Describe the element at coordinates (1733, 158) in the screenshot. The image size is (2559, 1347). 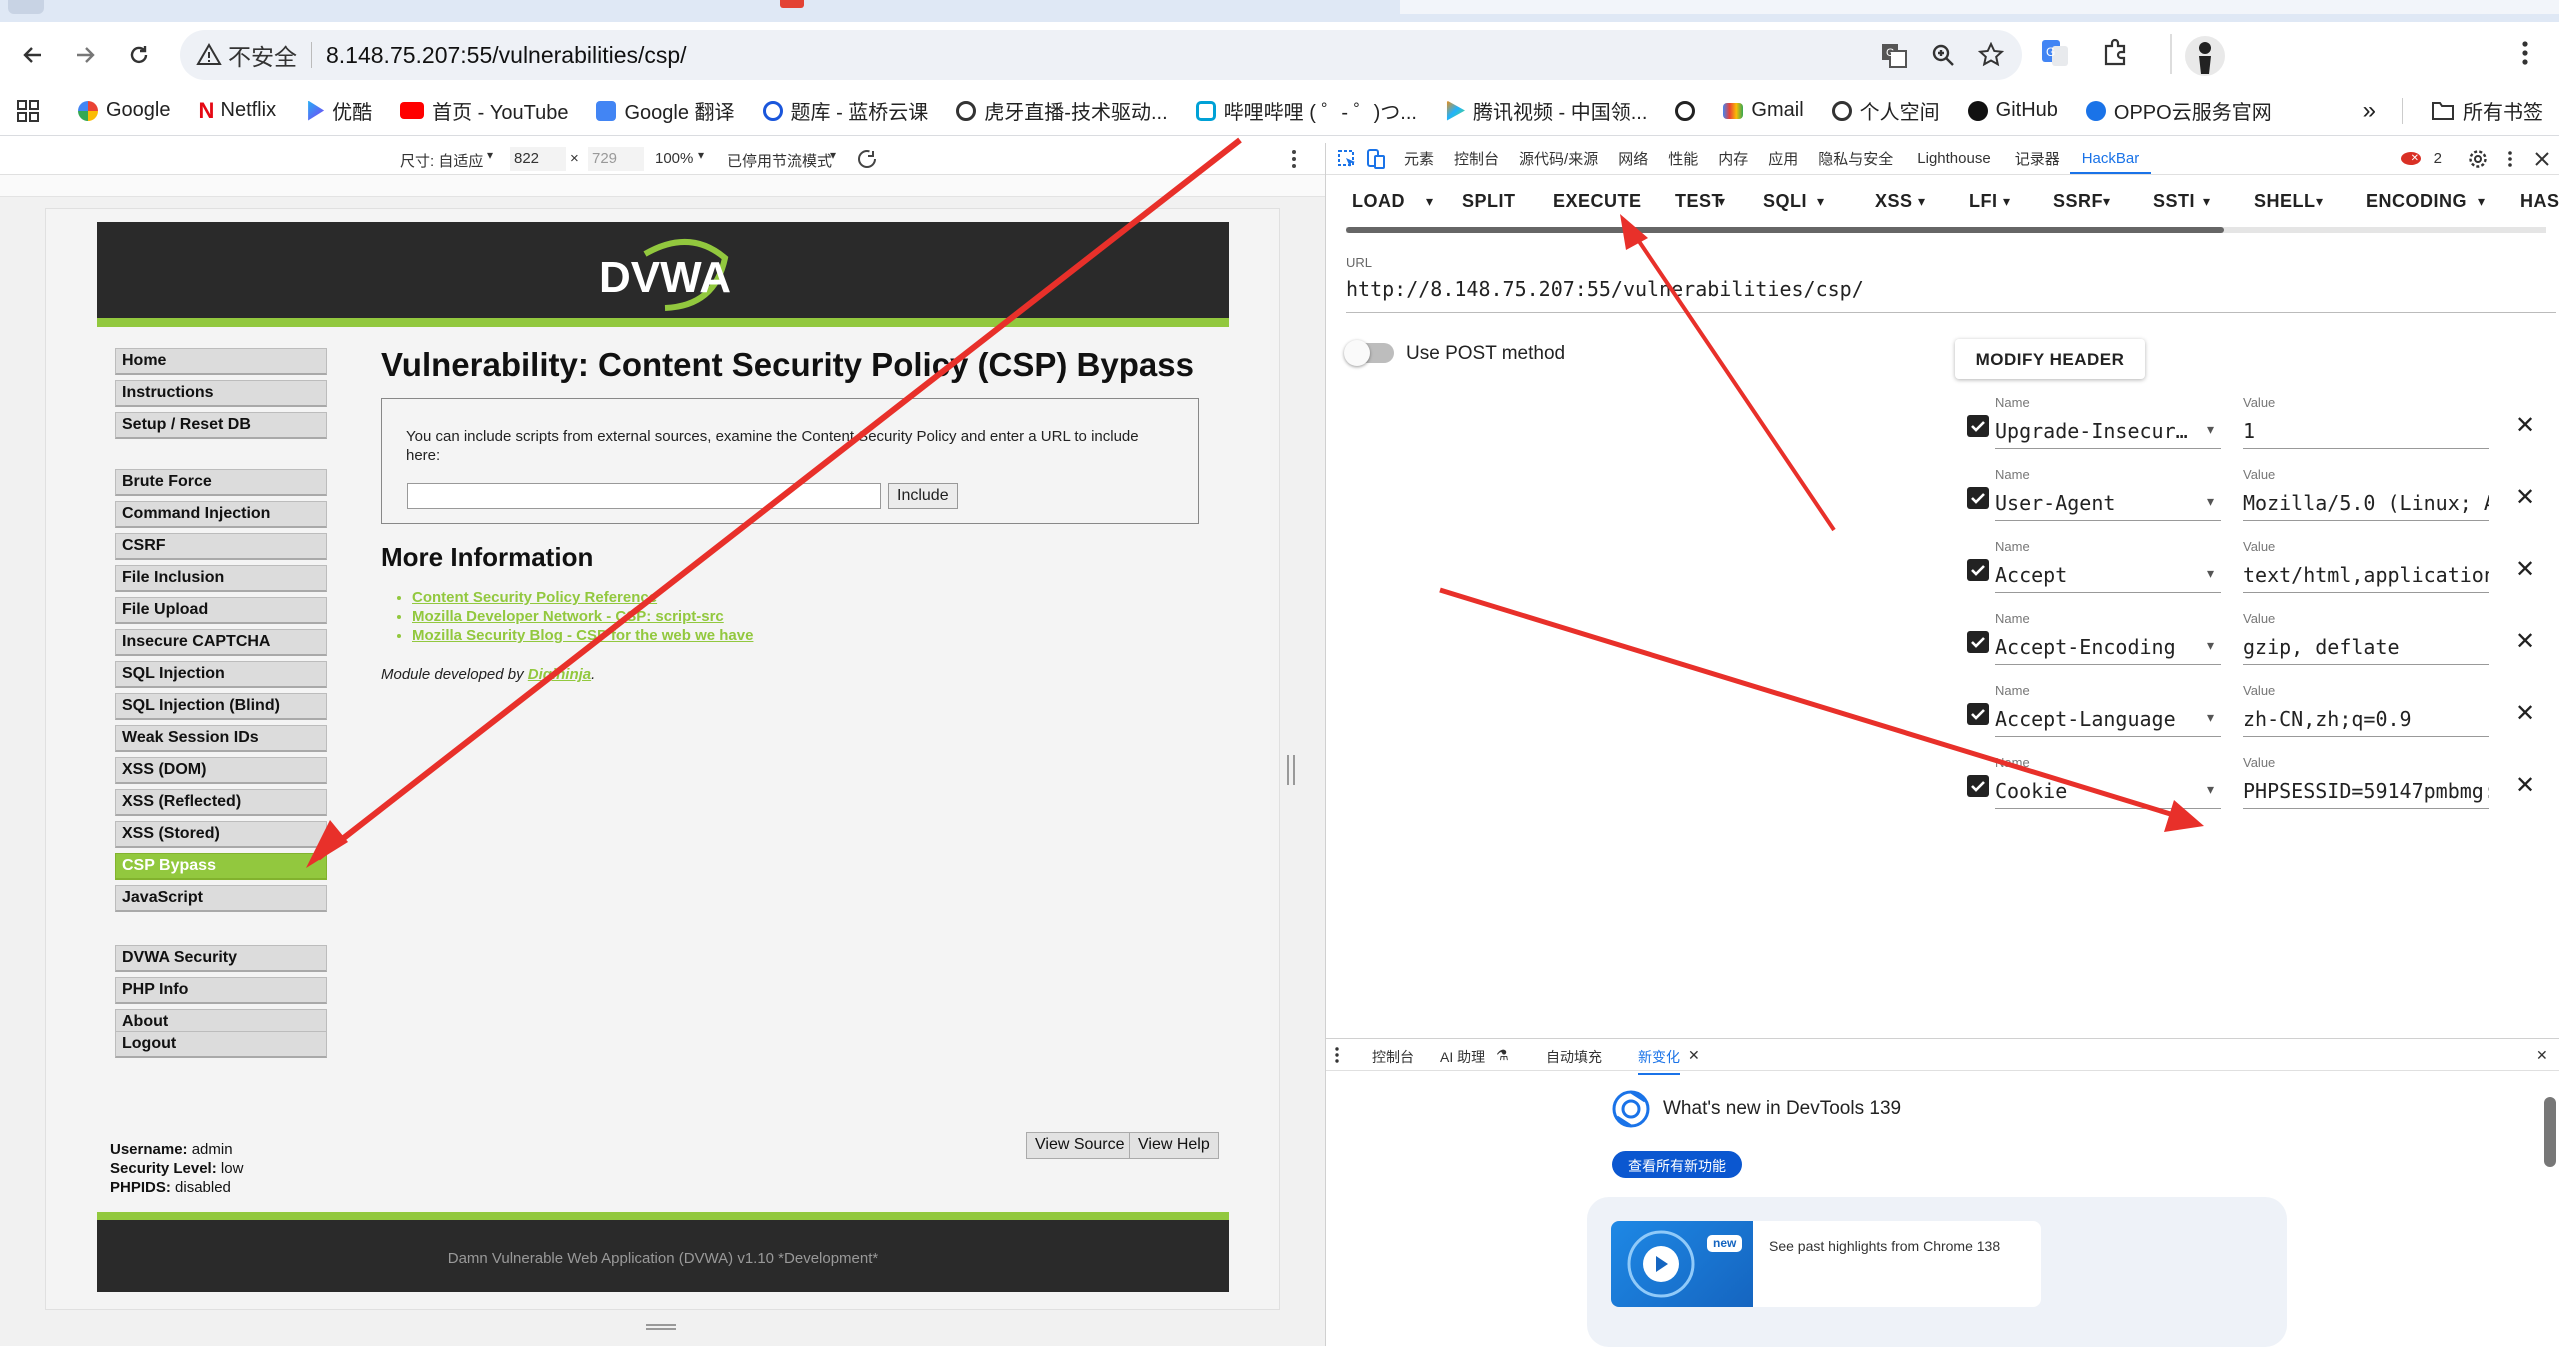
I see `tab-memory: 内存` at that location.